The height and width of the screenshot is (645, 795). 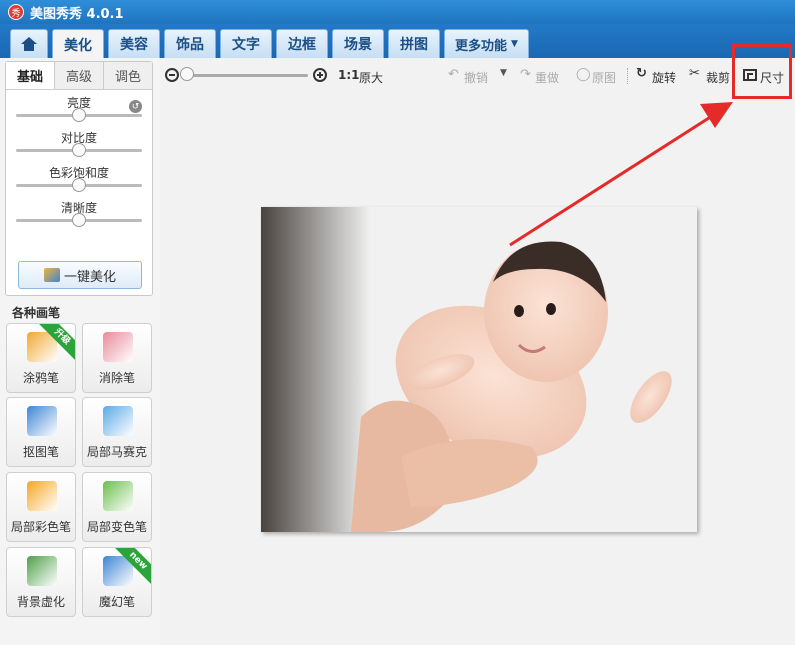 What do you see at coordinates (486, 43) in the screenshot?
I see `tab-more-features: 更多功能 ▼` at bounding box center [486, 43].